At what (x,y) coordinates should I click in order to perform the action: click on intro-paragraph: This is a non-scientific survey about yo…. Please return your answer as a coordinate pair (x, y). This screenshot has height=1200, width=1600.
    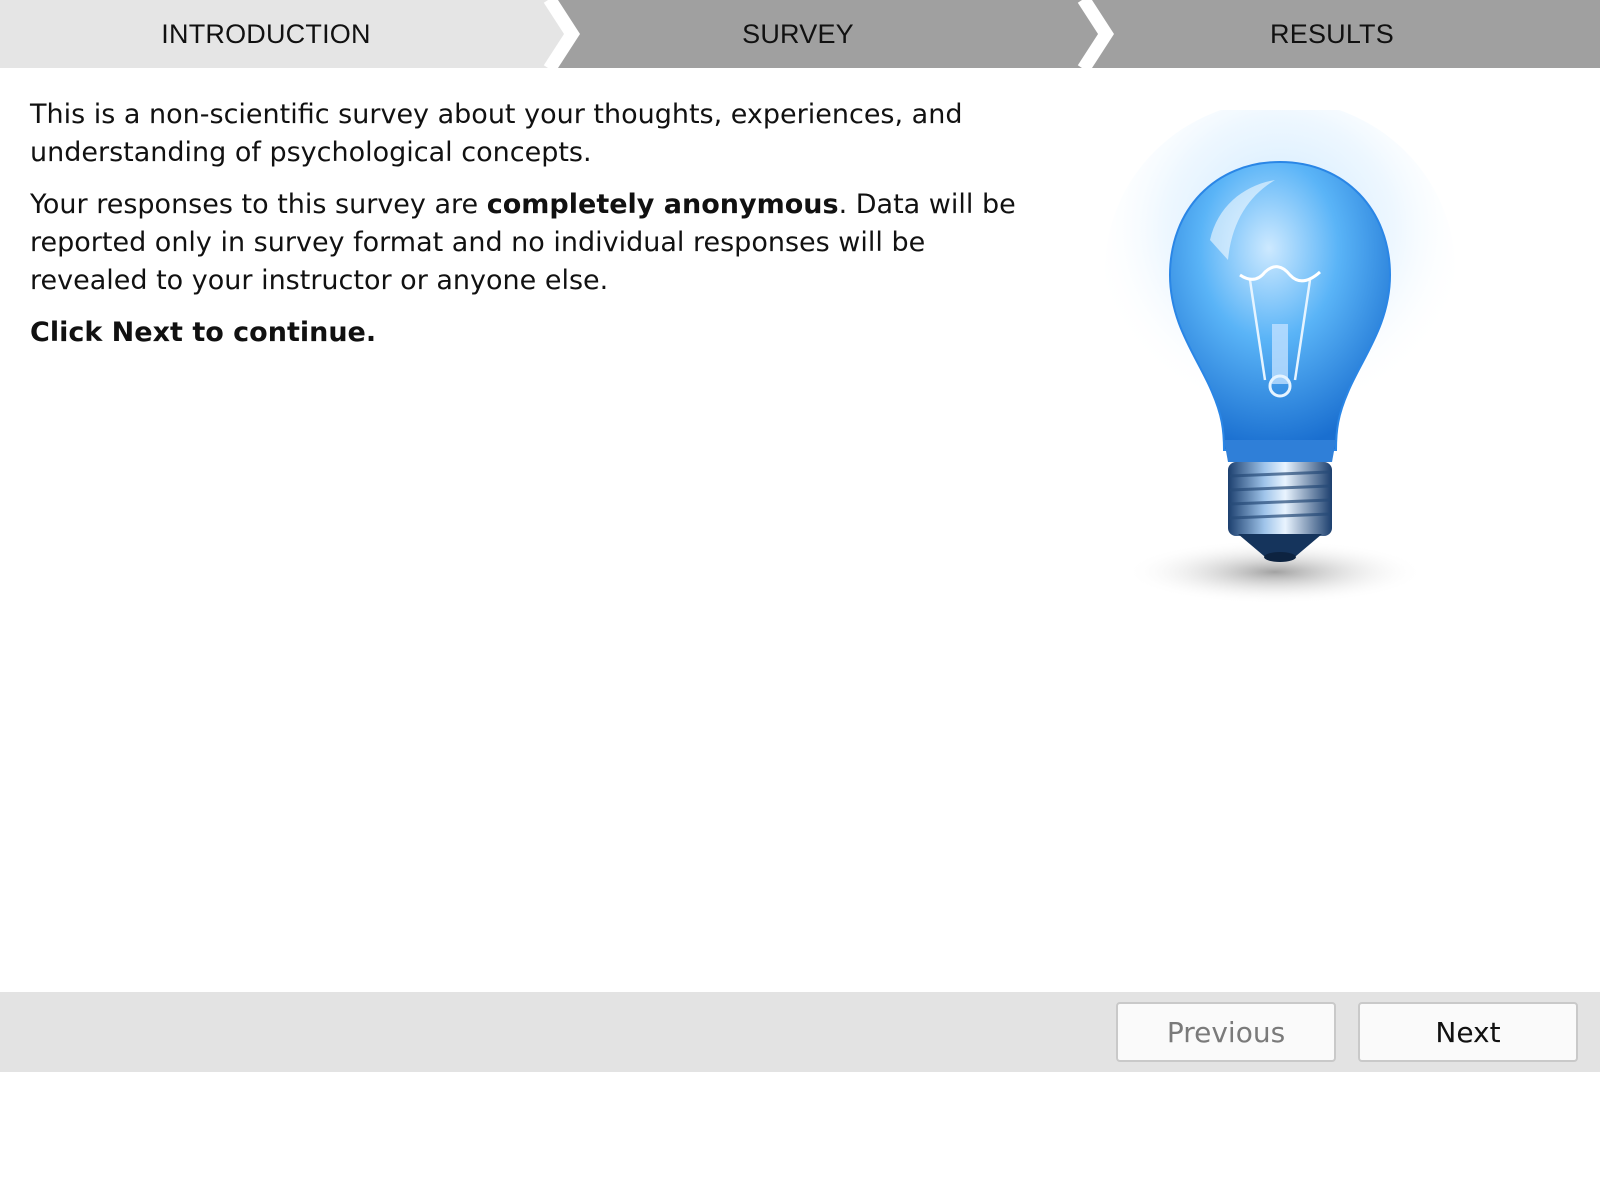
    Looking at the image, I should click on (496, 133).